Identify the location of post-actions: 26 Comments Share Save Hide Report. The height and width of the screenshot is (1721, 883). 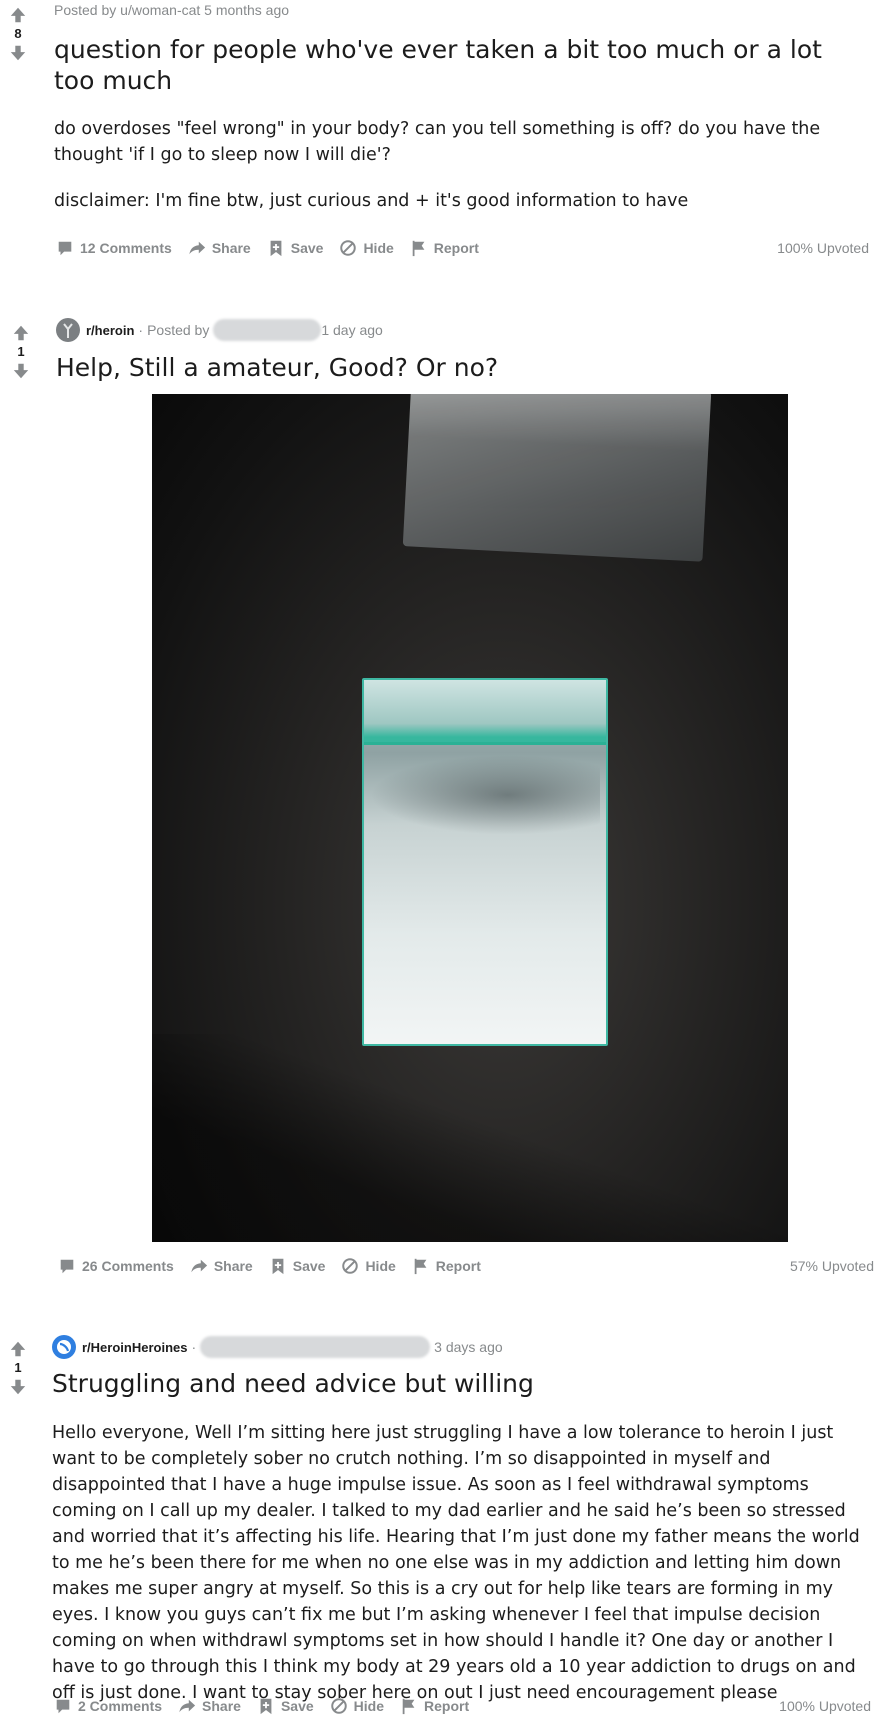
(277, 1266).